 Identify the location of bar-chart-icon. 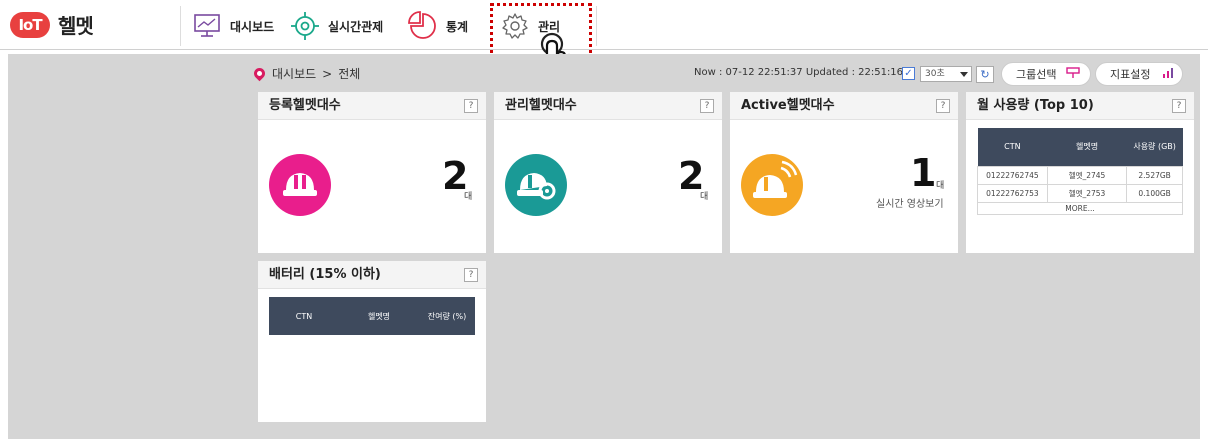
(1168, 74).